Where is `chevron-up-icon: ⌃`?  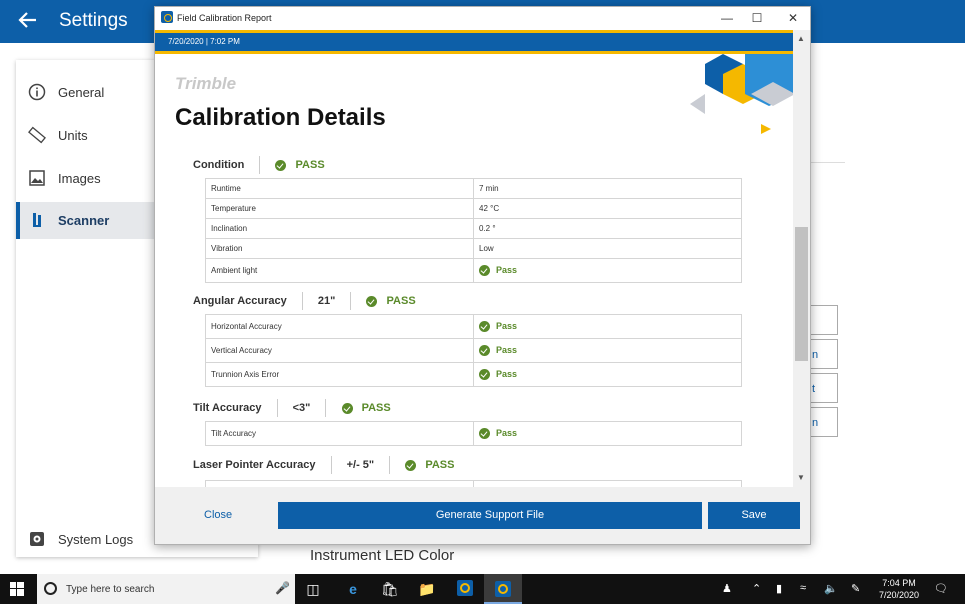 chevron-up-icon: ⌃ is located at coordinates (756, 588).